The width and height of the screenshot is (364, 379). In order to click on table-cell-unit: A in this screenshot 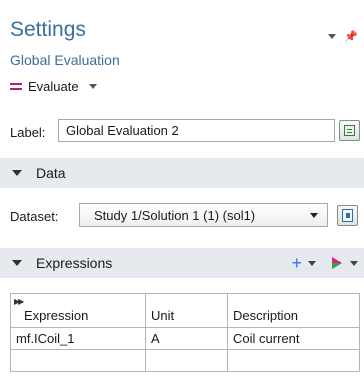, I will do `click(186, 338)`.